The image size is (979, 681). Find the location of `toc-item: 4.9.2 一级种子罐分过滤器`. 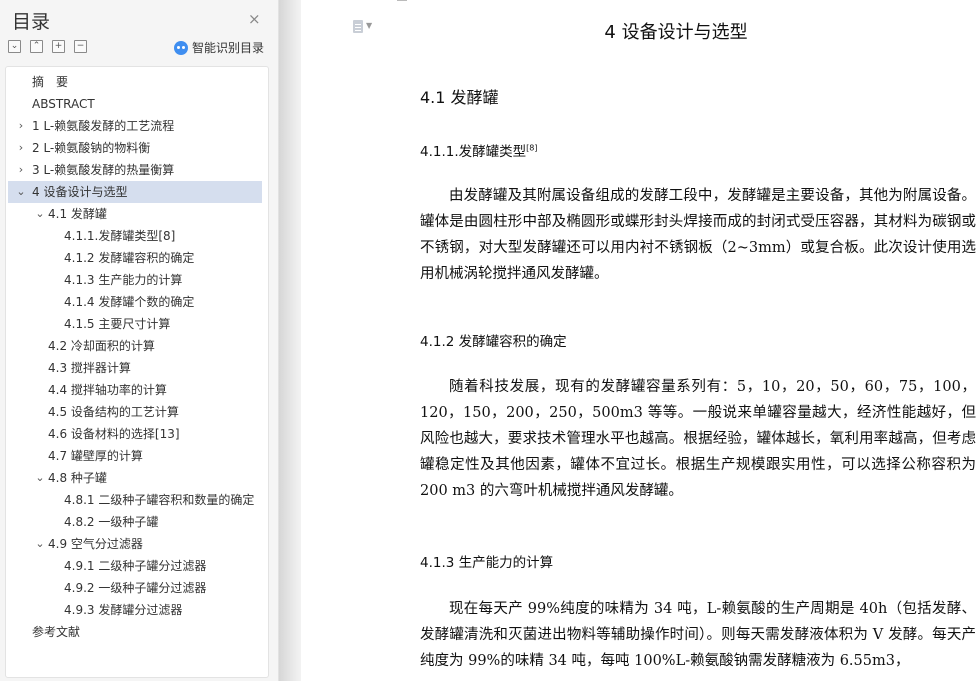

toc-item: 4.9.2 一级种子罐分过滤器 is located at coordinates (135, 588).